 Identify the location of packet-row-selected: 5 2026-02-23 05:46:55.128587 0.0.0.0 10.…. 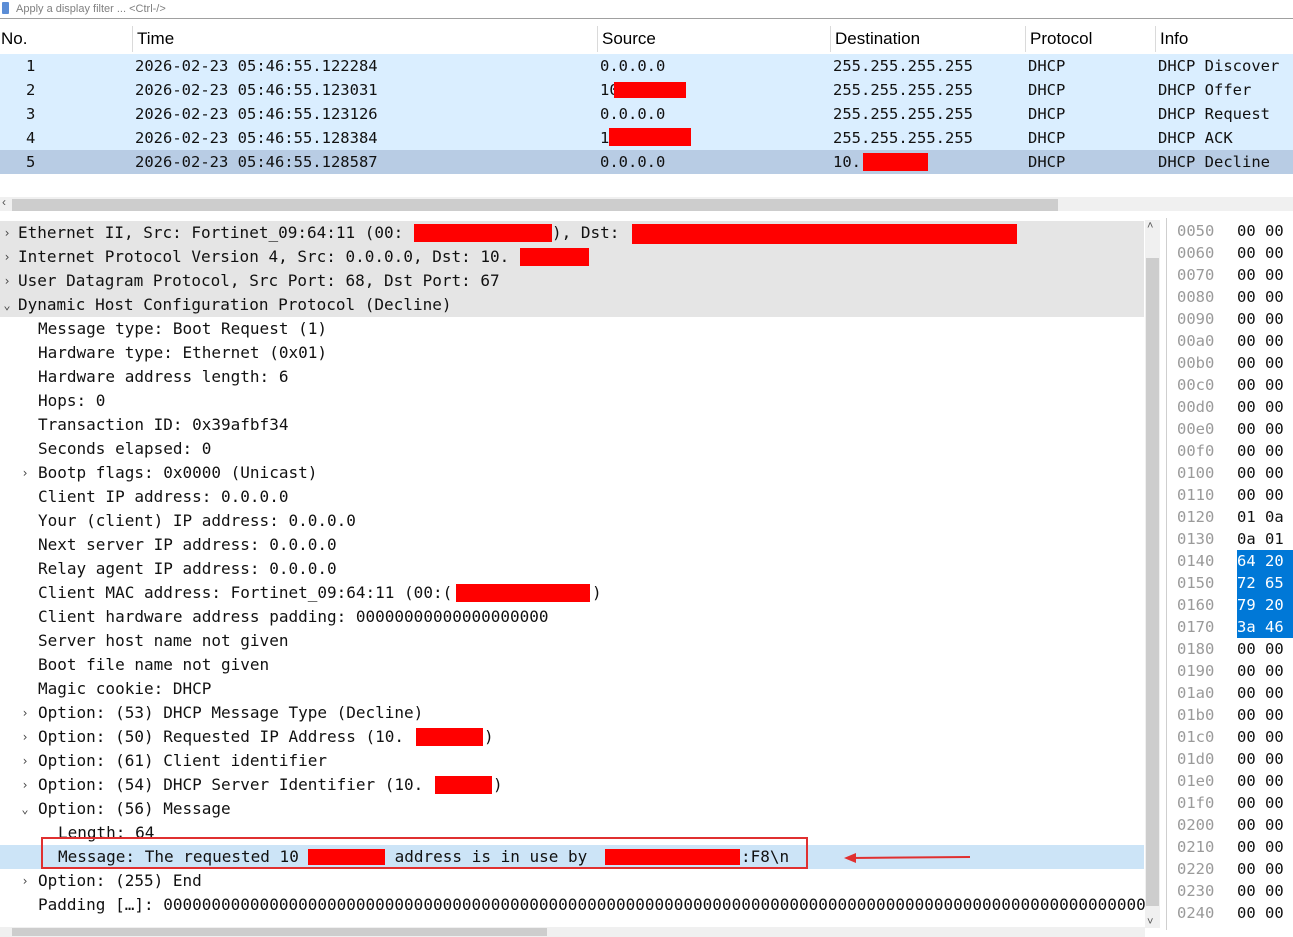
(646, 162).